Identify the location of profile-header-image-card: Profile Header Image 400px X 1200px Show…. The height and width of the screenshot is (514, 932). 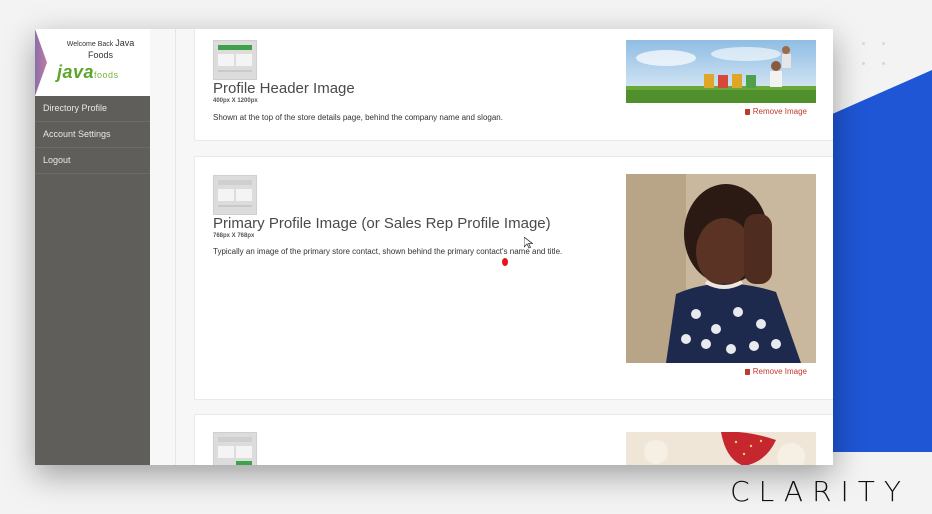
(513, 85).